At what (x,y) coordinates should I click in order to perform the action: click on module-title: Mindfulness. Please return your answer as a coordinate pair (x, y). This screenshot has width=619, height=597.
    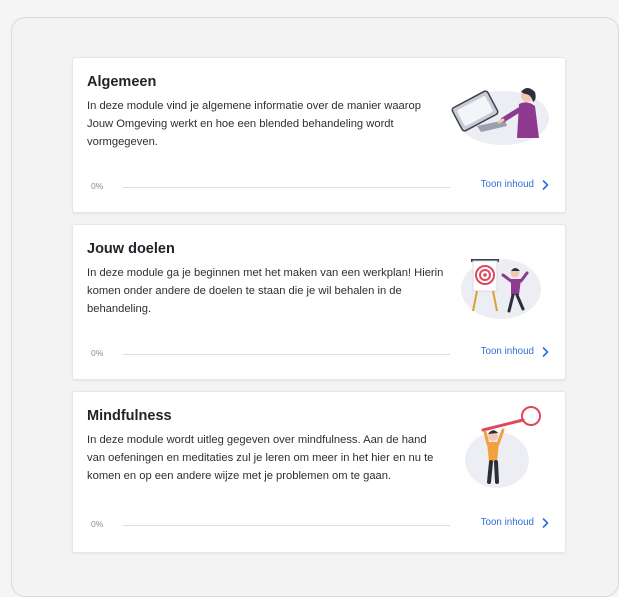
    Looking at the image, I should click on (129, 416).